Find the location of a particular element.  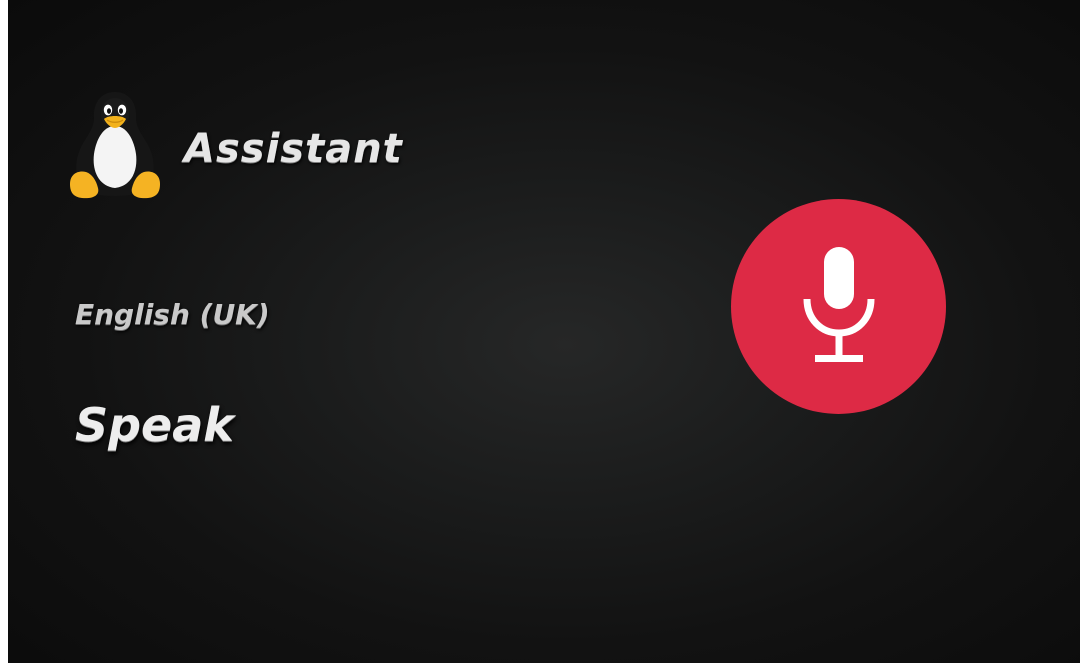

microphone-icon is located at coordinates (838, 304).